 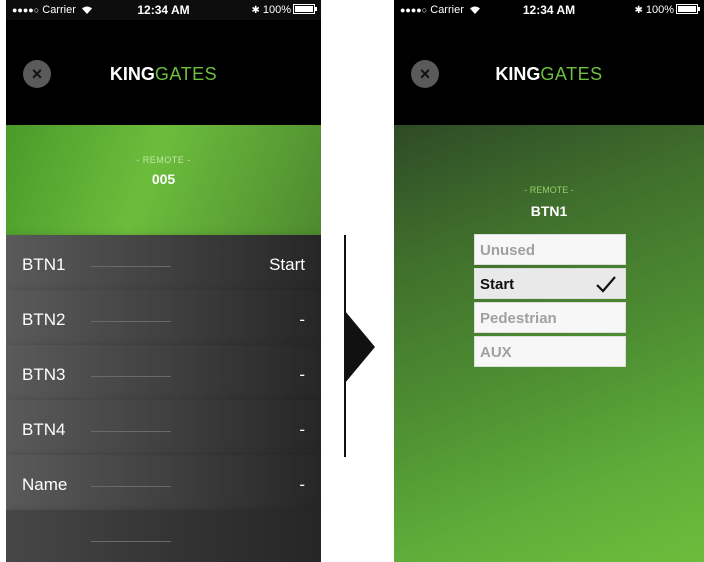 I want to click on option-start: Start, so click(x=550, y=283).